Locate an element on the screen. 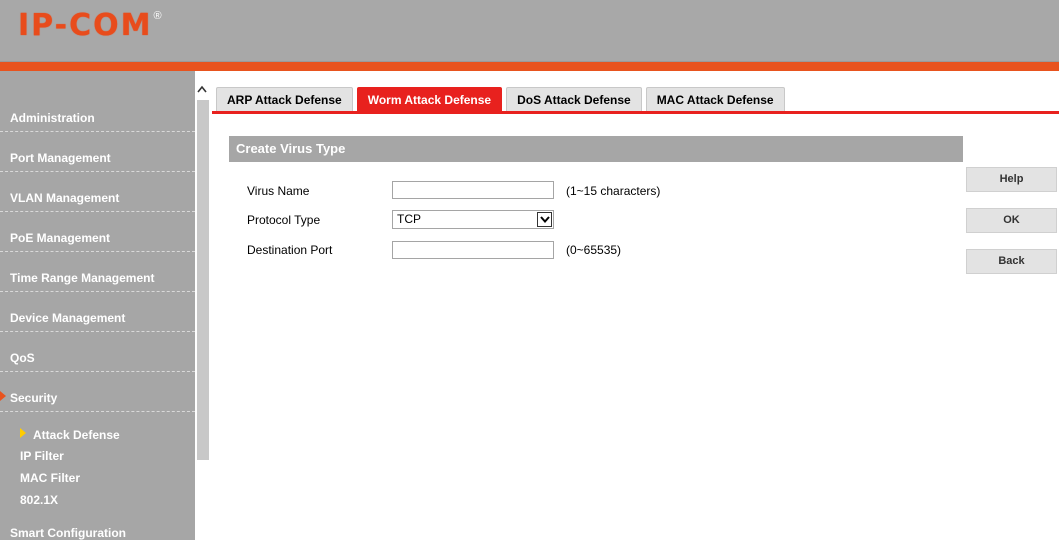  back-button: Back is located at coordinates (1011, 261).